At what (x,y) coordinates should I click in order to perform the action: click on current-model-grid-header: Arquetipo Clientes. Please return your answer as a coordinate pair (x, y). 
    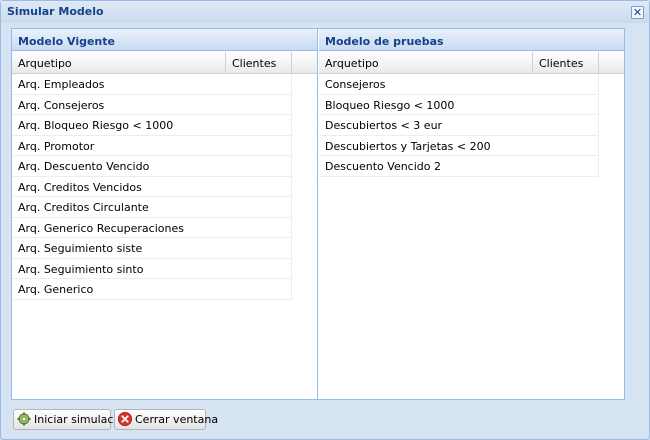
    Looking at the image, I should click on (164, 63).